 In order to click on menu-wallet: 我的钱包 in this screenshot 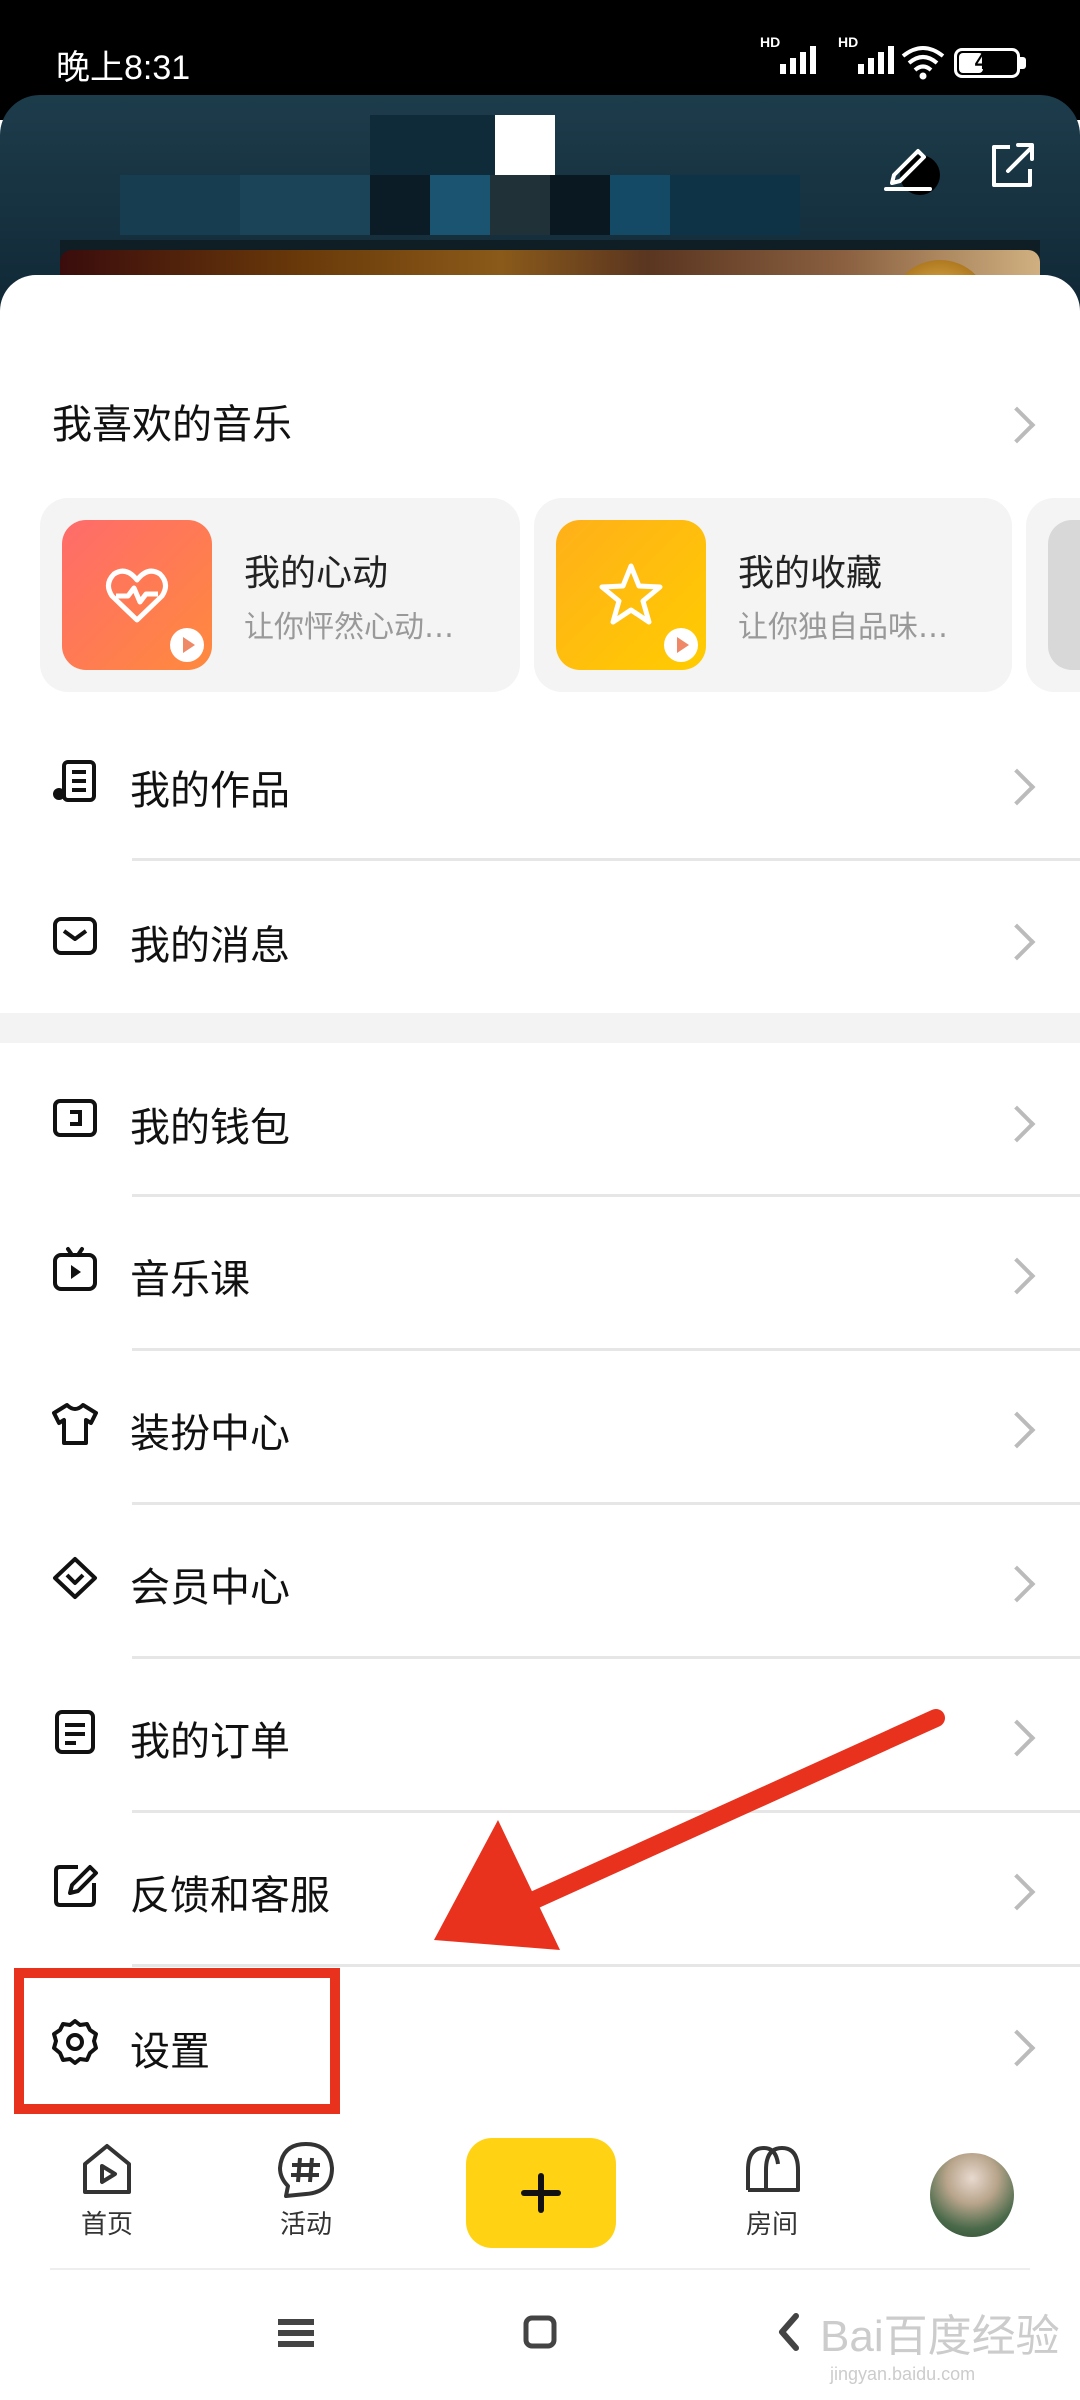, I will do `click(540, 1119)`.